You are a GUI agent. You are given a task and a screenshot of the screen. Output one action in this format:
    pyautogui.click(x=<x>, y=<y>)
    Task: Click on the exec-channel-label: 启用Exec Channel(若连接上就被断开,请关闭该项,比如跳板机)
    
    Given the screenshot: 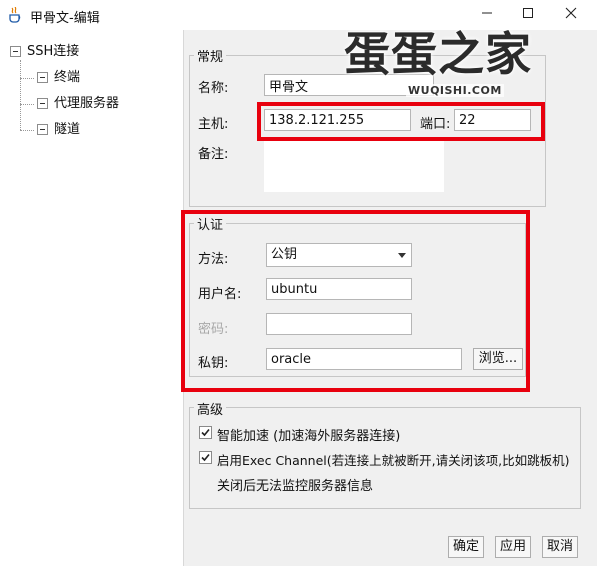 What is the action you would take?
    pyautogui.click(x=393, y=460)
    